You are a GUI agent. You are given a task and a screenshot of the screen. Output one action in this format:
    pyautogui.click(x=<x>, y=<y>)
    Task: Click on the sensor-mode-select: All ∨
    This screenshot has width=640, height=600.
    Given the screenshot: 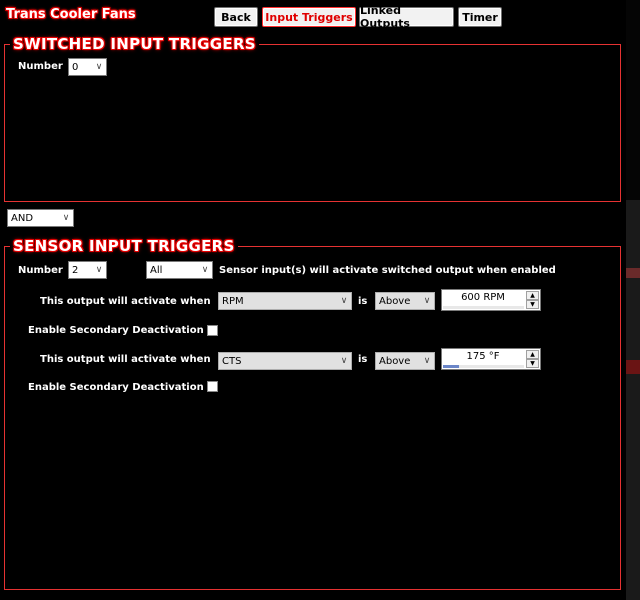 What is the action you would take?
    pyautogui.click(x=179, y=270)
    